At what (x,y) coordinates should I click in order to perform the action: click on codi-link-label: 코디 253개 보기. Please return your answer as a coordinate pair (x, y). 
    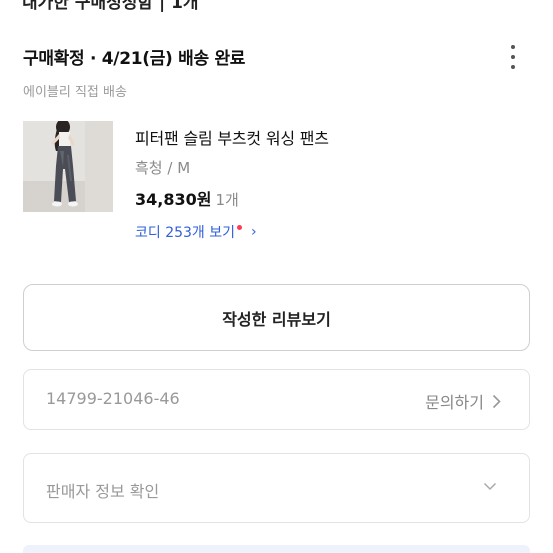
    Looking at the image, I should click on (185, 233).